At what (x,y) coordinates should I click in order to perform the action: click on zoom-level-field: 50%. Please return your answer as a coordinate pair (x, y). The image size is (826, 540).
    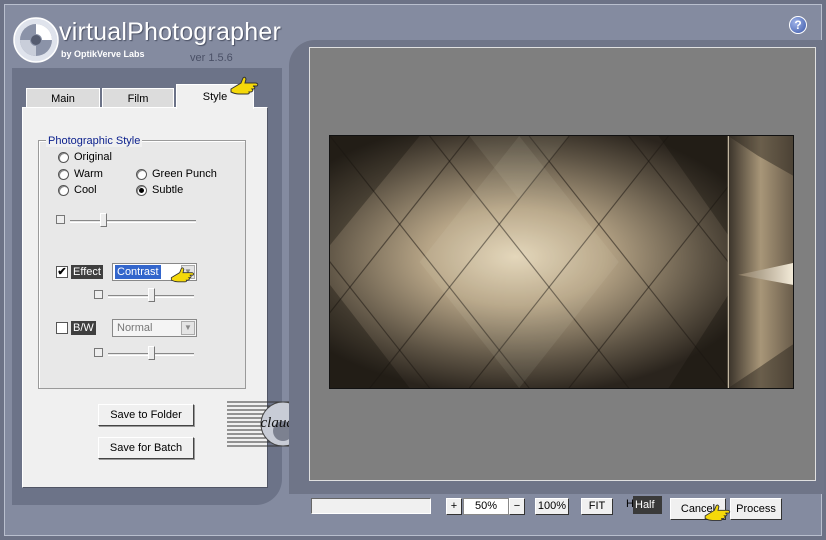
    Looking at the image, I should click on (486, 506).